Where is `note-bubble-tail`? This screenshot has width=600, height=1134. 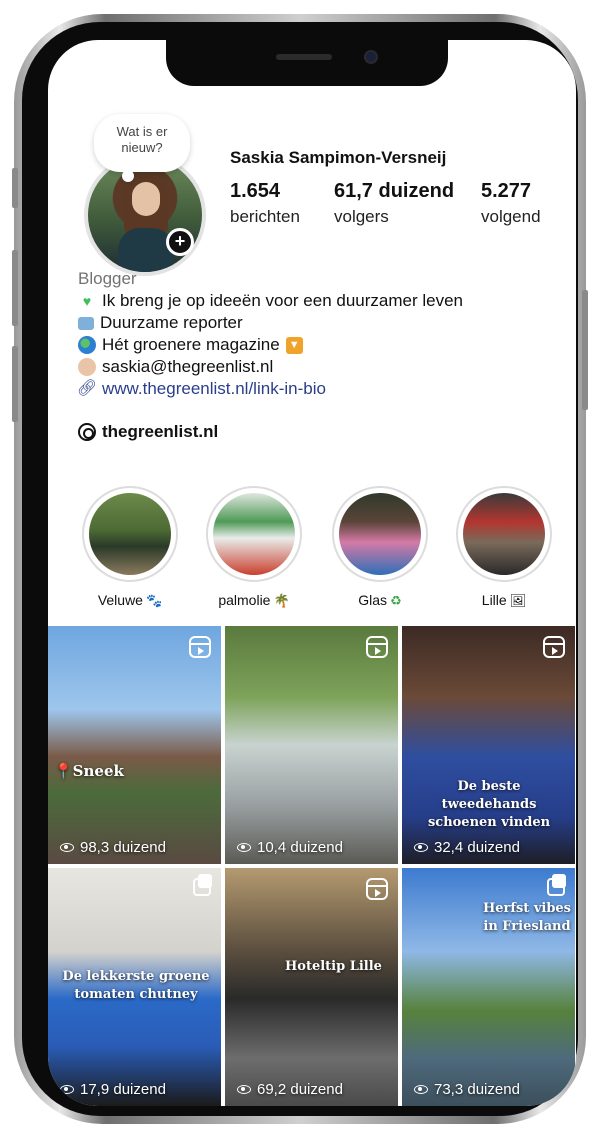
note-bubble-tail is located at coordinates (128, 176).